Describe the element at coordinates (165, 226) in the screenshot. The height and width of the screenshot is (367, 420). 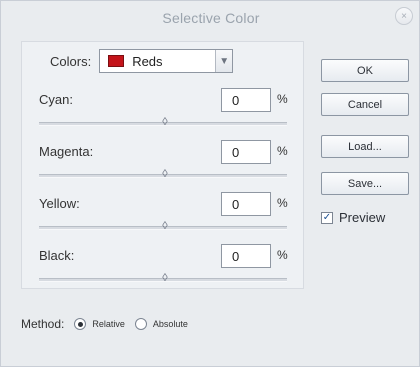
I see `yellow-slider-thumb: ◊` at that location.